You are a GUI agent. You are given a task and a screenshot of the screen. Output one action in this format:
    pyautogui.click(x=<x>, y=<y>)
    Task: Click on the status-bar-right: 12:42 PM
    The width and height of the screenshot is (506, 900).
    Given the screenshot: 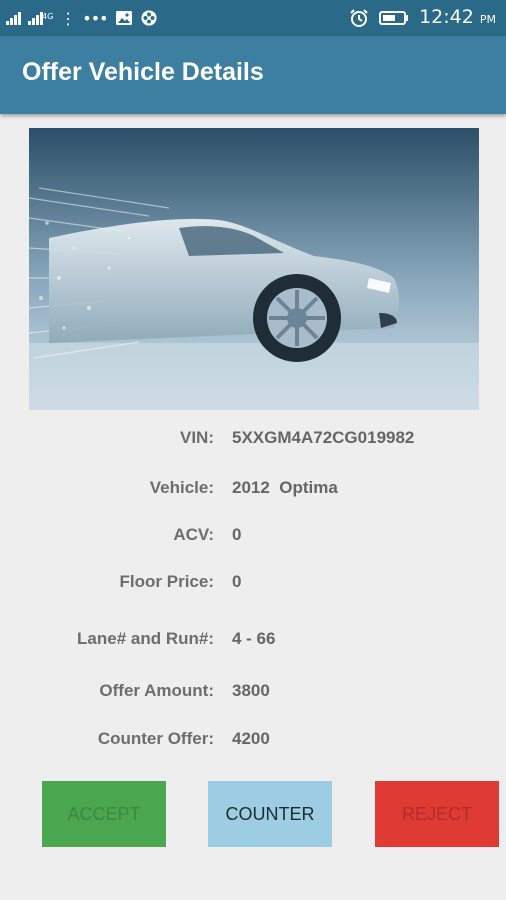 What is the action you would take?
    pyautogui.click(x=422, y=18)
    